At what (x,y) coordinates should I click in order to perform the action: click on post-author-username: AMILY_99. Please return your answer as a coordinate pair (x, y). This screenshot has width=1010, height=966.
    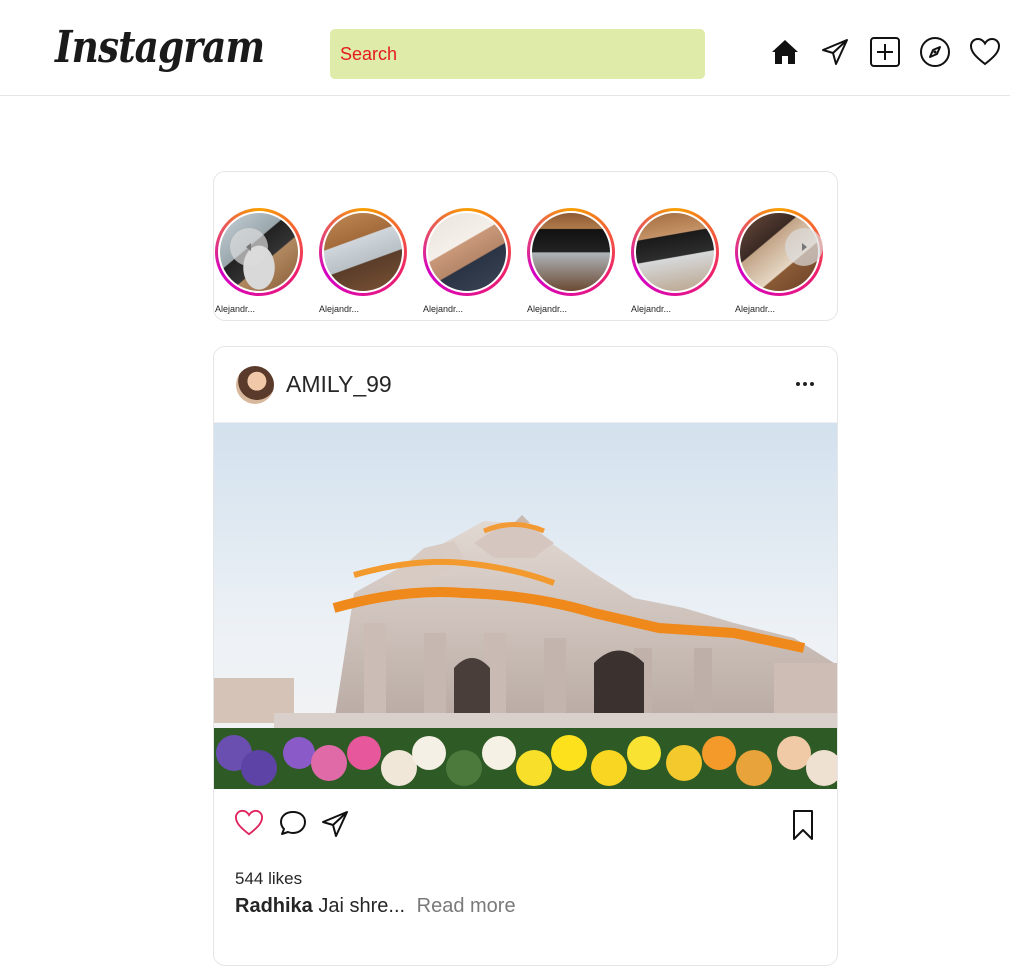
    Looking at the image, I should click on (339, 384).